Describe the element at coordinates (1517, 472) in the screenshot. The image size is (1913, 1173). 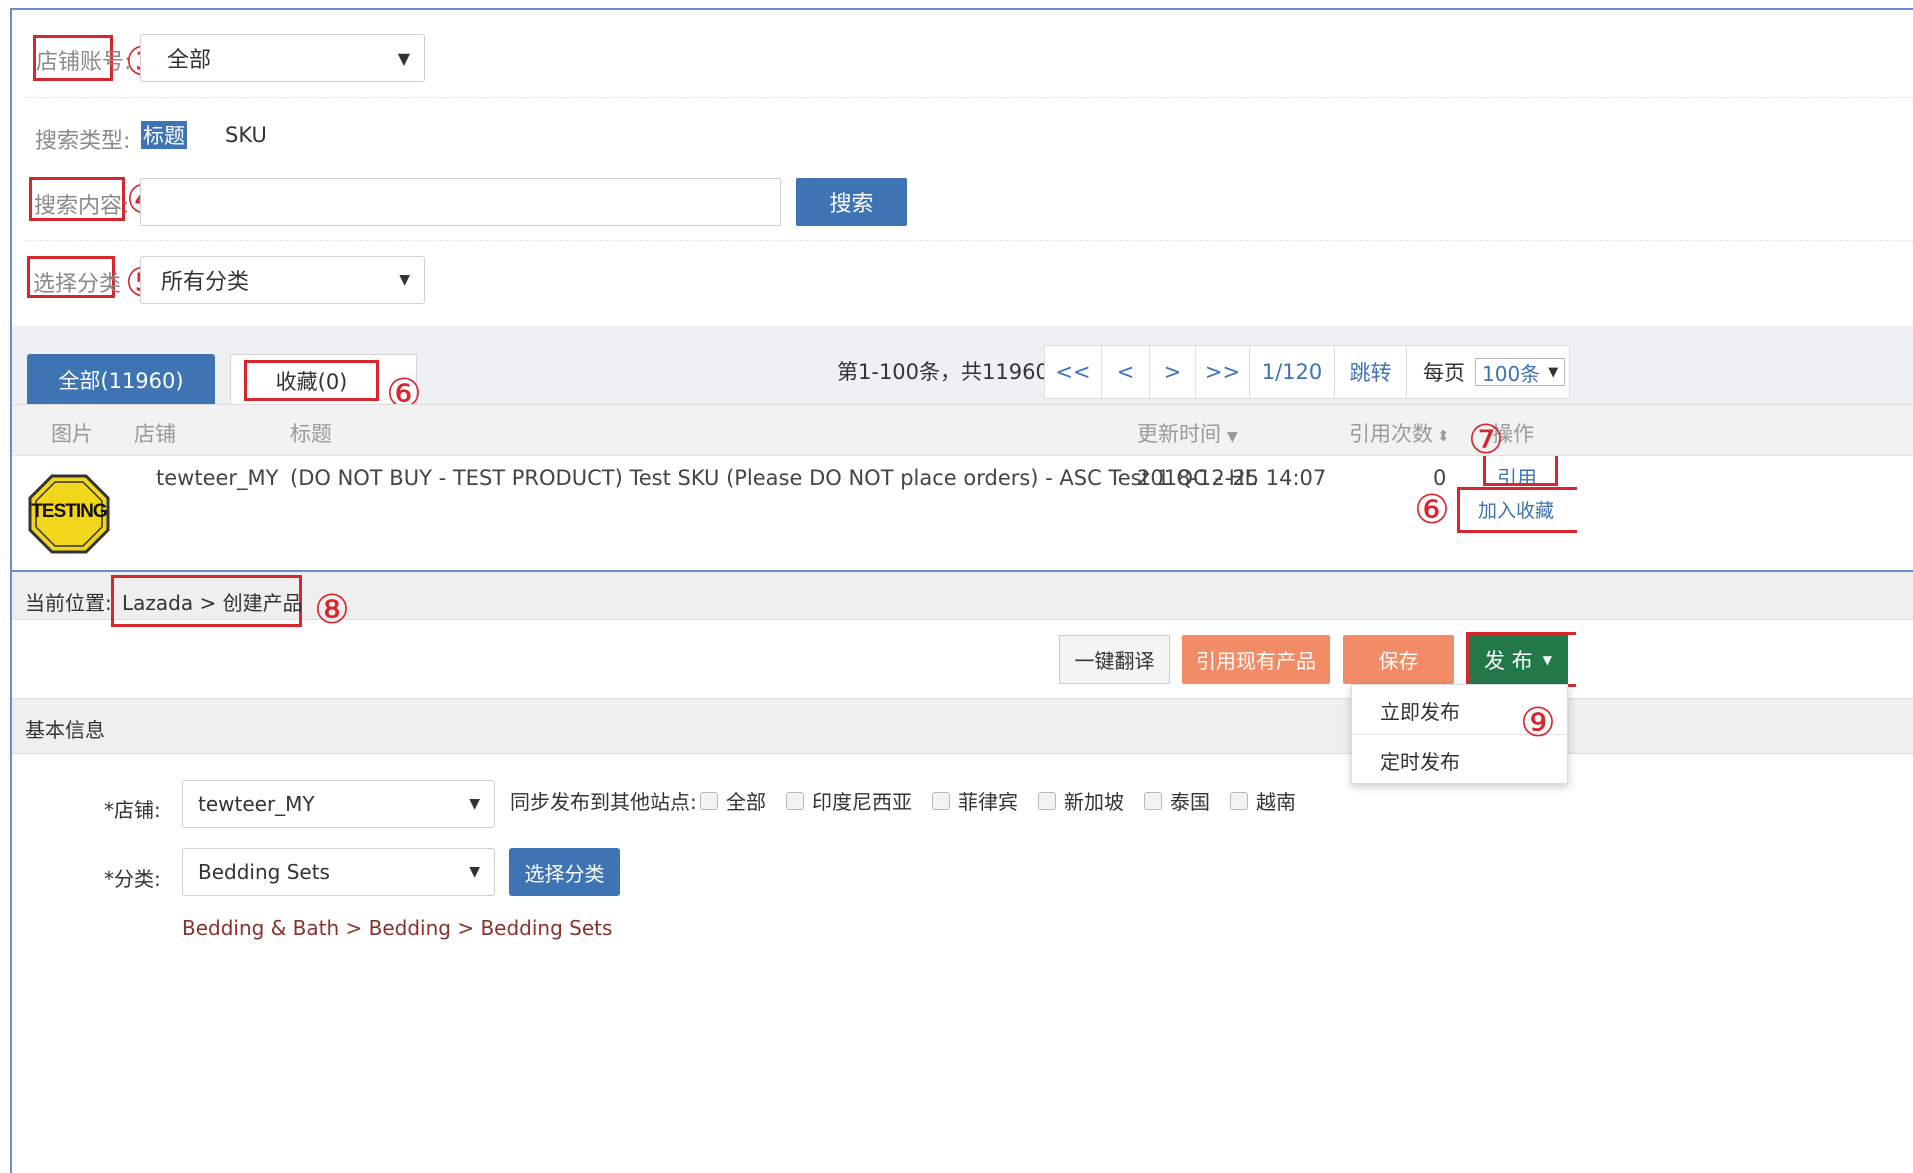
I see `cite-link: 引用` at that location.